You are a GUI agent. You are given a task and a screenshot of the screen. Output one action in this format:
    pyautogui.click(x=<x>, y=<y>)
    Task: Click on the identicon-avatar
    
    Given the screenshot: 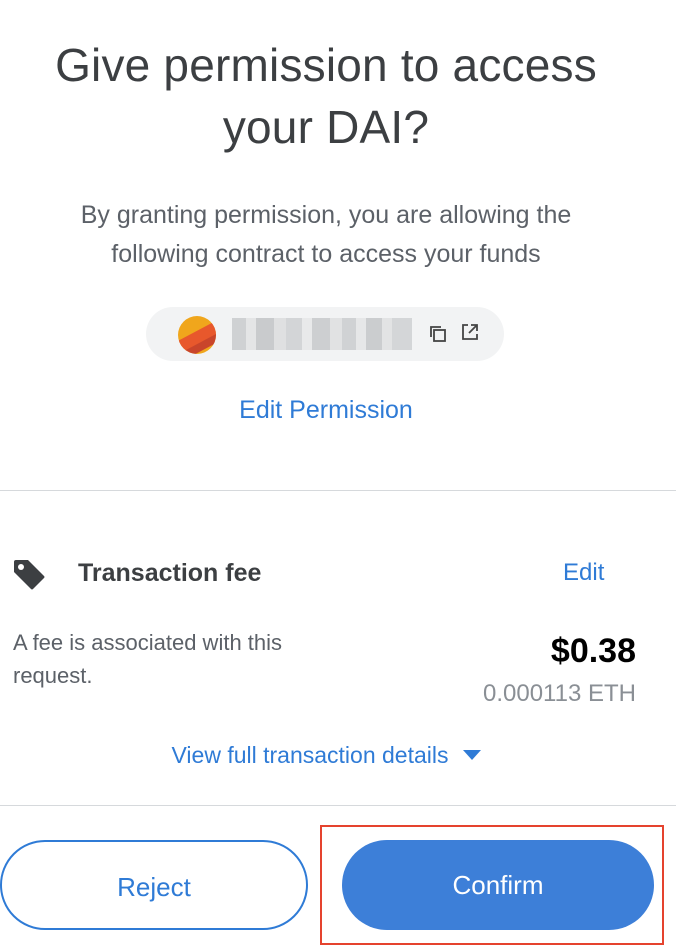 What is the action you would take?
    pyautogui.click(x=197, y=335)
    